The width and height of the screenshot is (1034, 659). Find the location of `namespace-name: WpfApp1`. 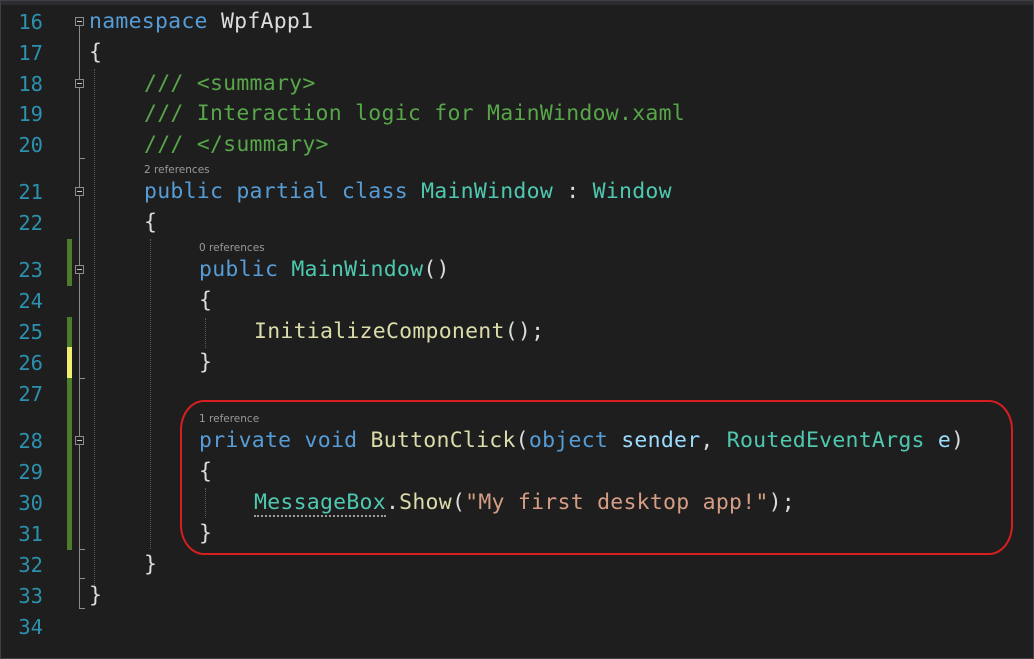

namespace-name: WpfApp1 is located at coordinates (260, 21).